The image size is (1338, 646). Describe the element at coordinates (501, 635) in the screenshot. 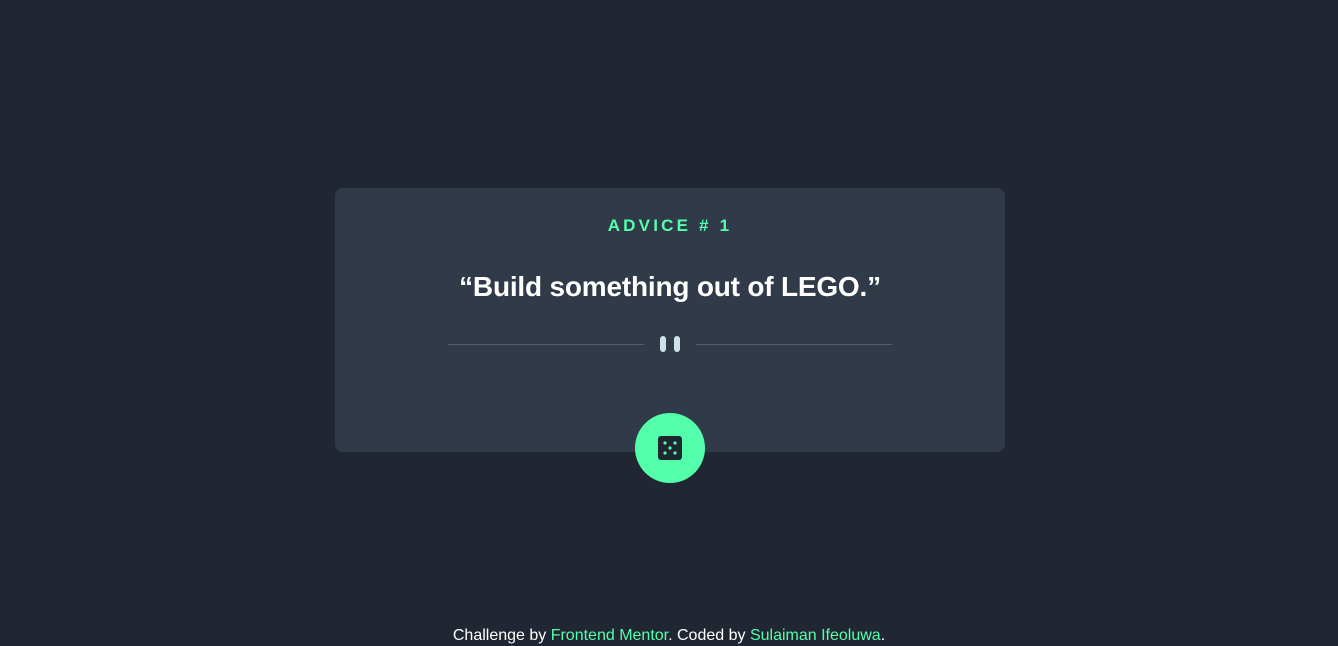

I see `footer-prefix: Challenge by` at that location.